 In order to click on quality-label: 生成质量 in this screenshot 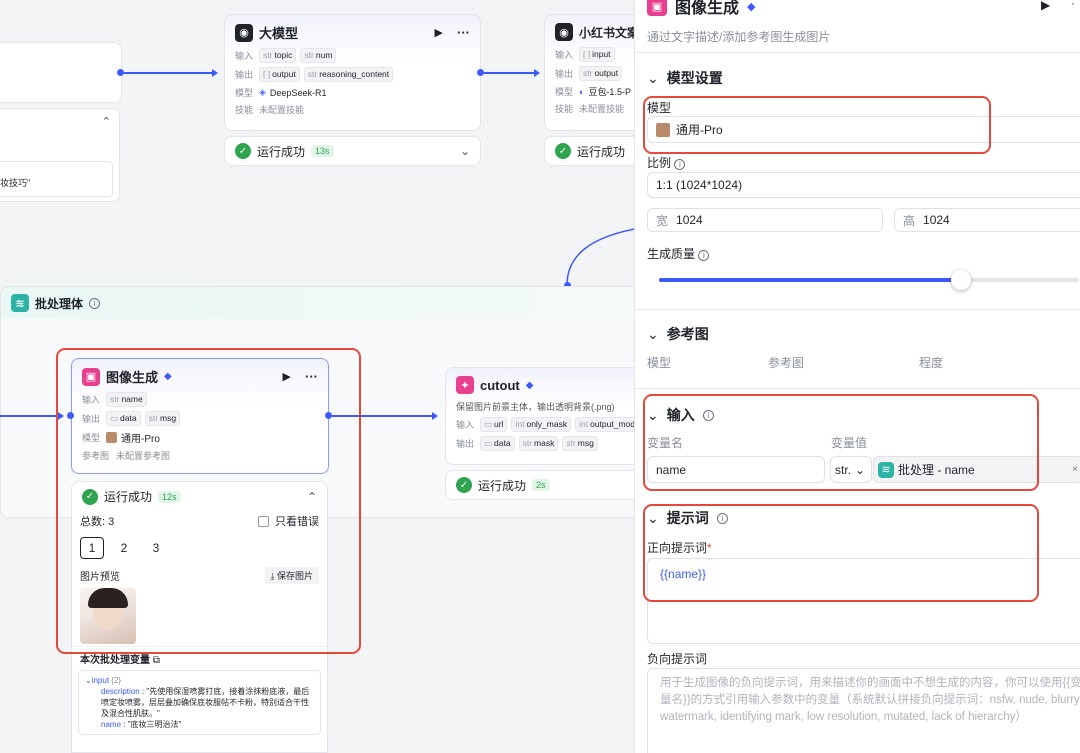, I will do `click(671, 254)`.